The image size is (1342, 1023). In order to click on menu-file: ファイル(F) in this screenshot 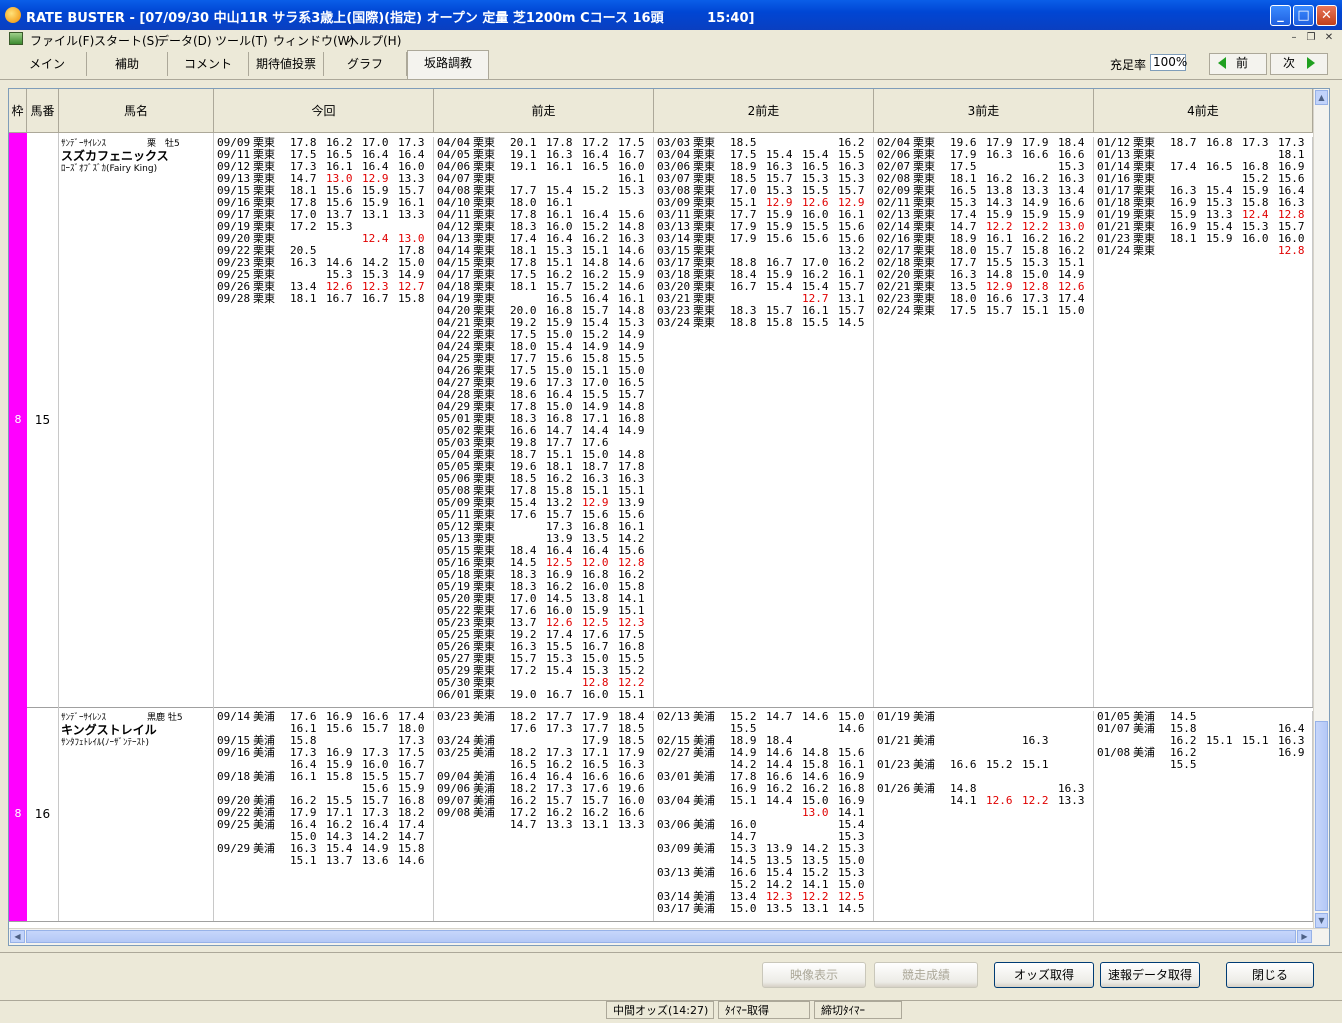, I will do `click(62, 40)`.